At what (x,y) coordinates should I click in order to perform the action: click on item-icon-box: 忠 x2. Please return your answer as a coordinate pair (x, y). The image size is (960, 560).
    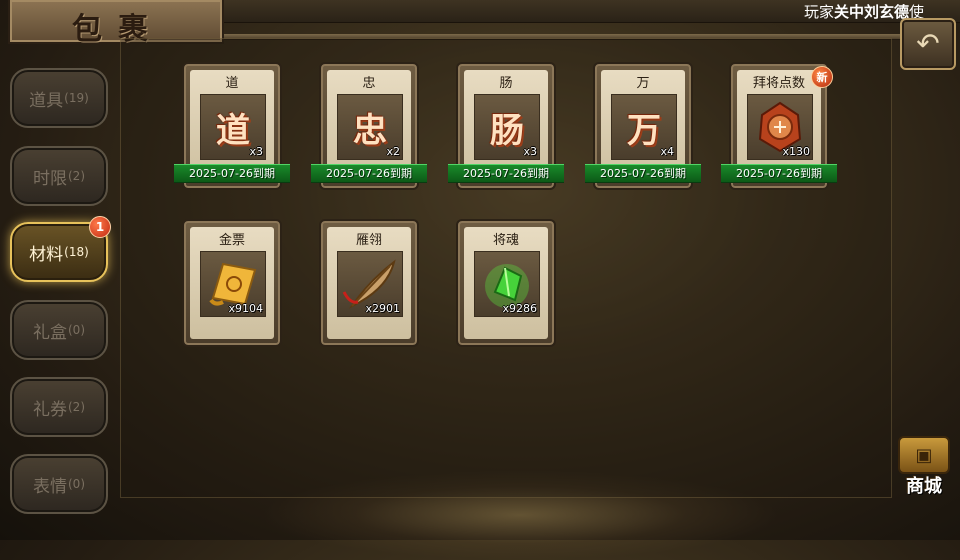
    Looking at the image, I should click on (370, 127).